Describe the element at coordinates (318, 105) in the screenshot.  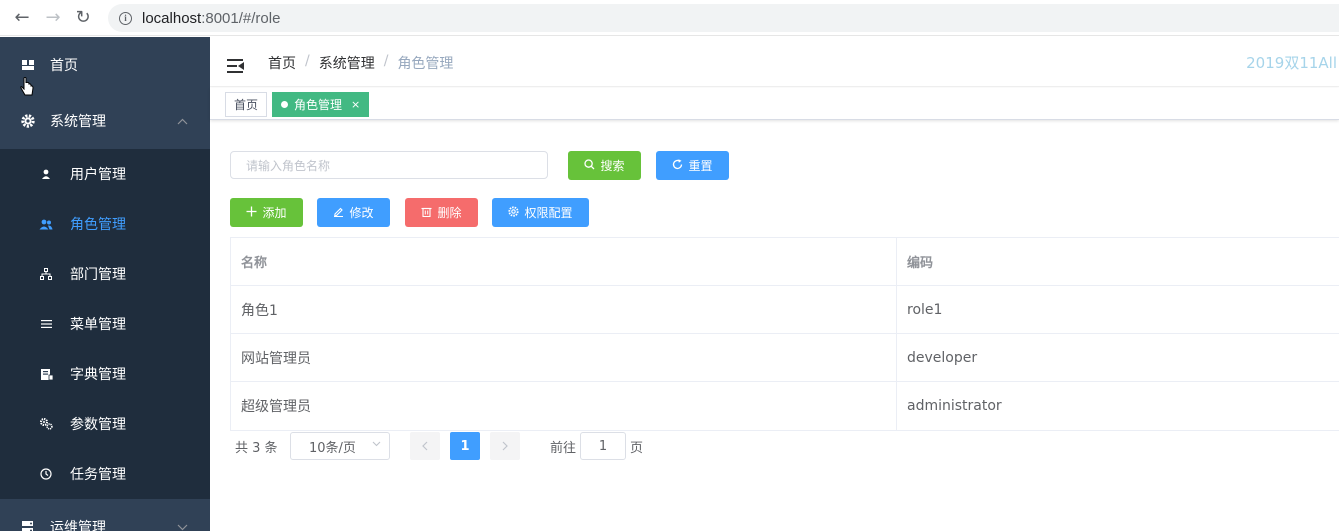
I see `tag-label: 角色管理` at that location.